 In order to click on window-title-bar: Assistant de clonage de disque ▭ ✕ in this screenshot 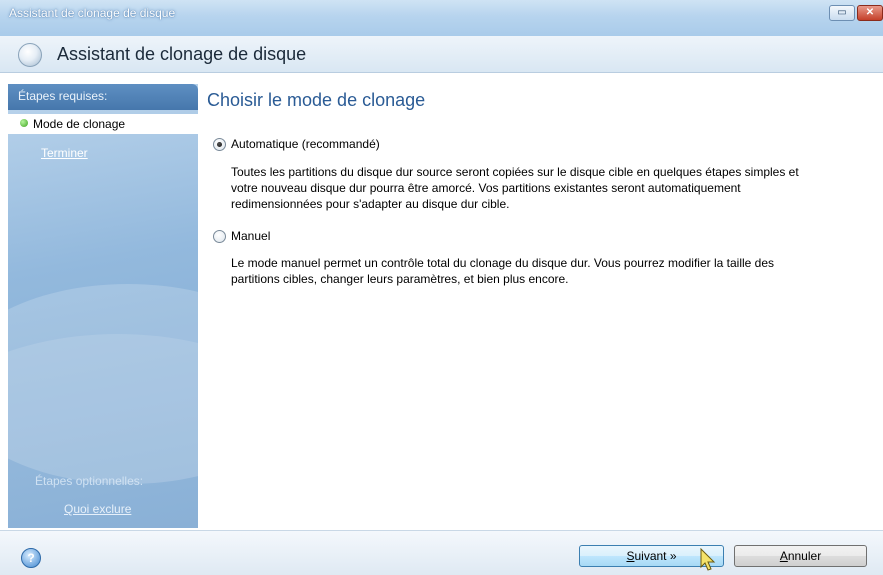, I will do `click(441, 18)`.